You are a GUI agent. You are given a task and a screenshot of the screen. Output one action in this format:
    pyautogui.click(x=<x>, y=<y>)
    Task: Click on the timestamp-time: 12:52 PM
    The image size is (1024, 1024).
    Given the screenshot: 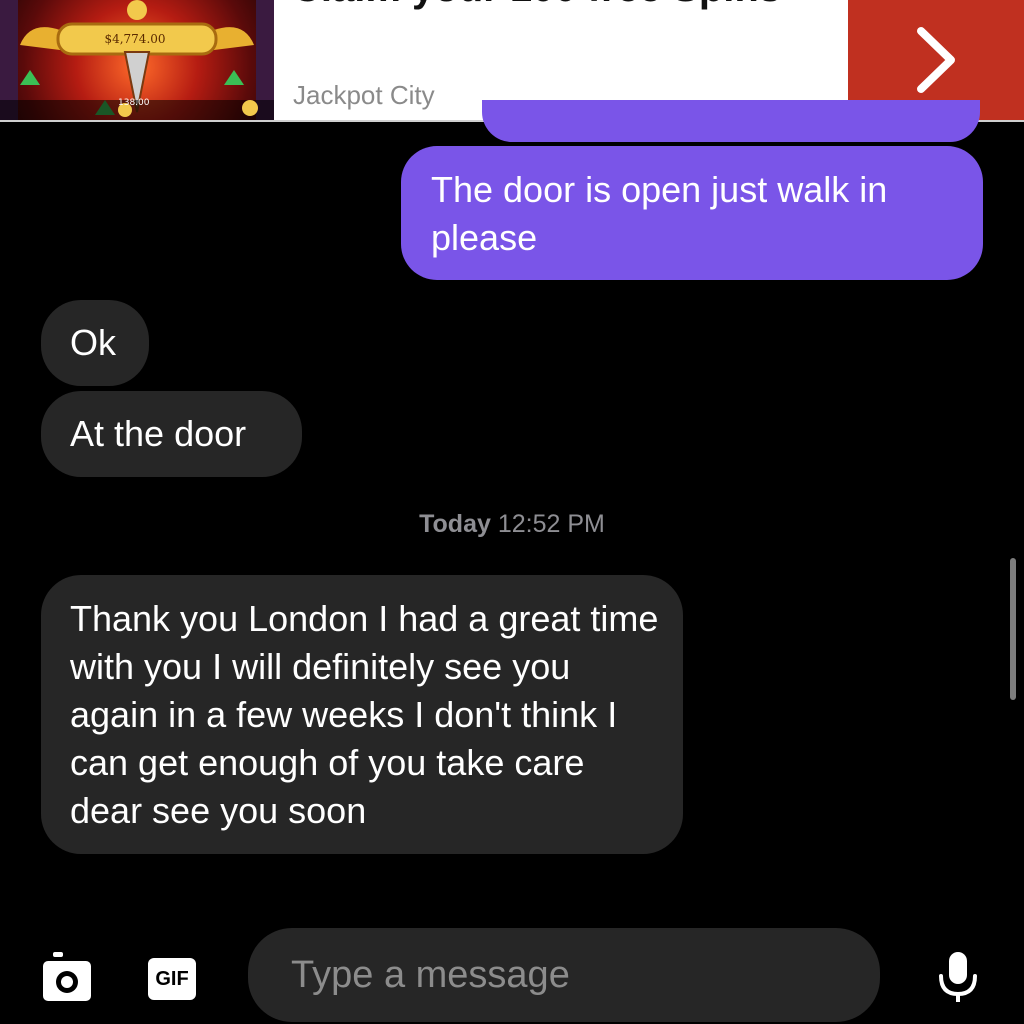 What is the action you would take?
    pyautogui.click(x=551, y=524)
    